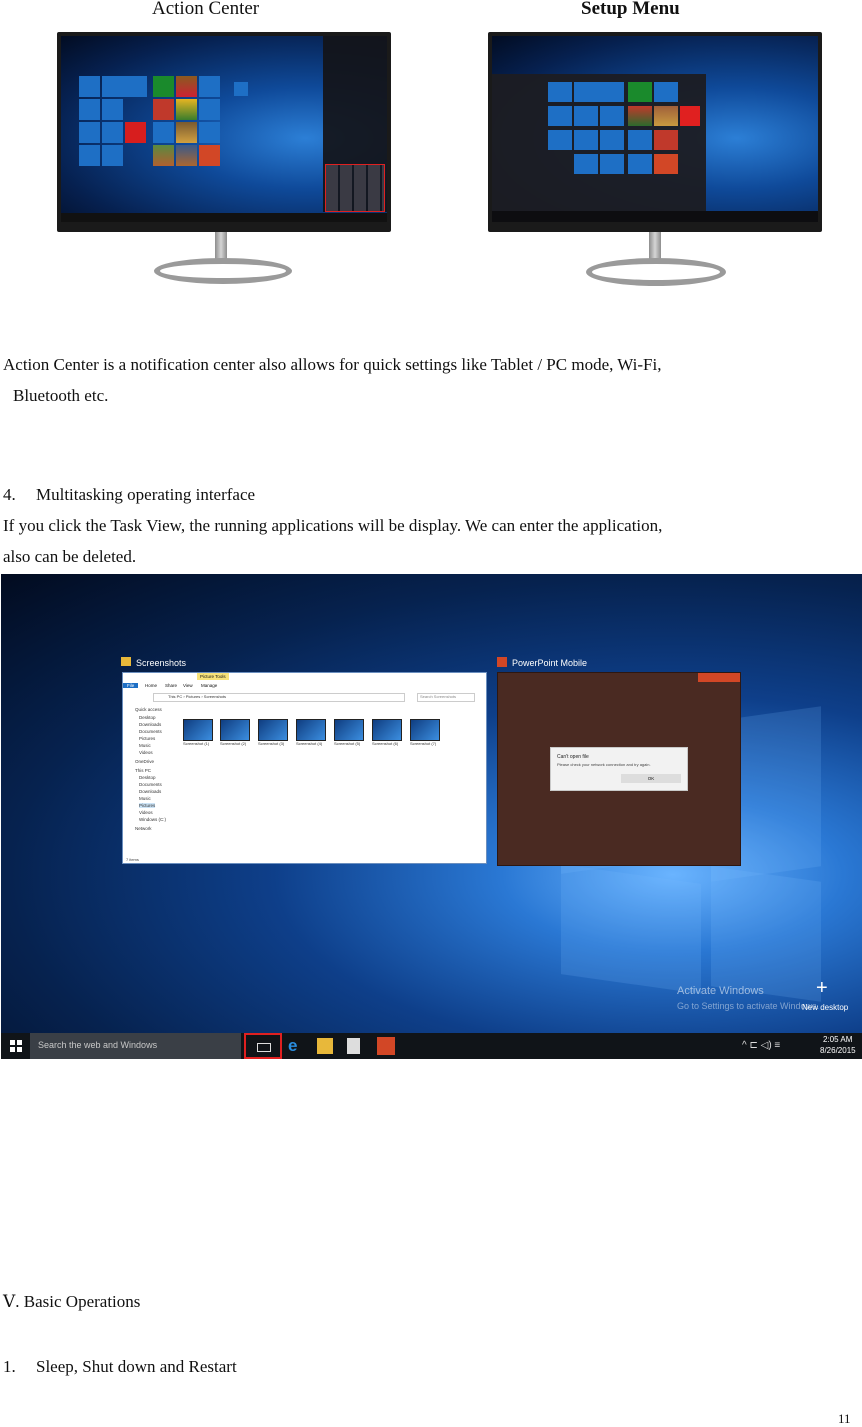  I want to click on nav-this-pc: This PC, so click(143, 770).